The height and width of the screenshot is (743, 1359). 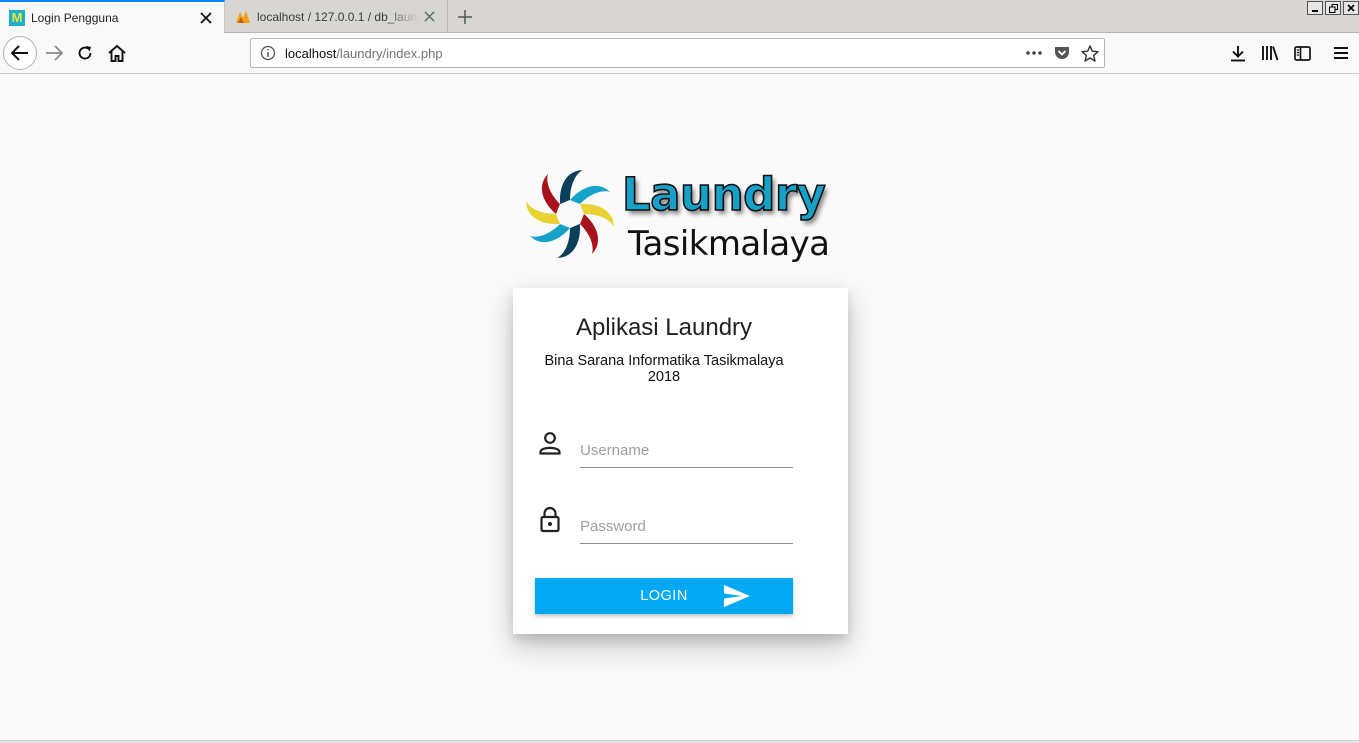 I want to click on address-bar: localhost/laundry/index.php, so click(x=677, y=53).